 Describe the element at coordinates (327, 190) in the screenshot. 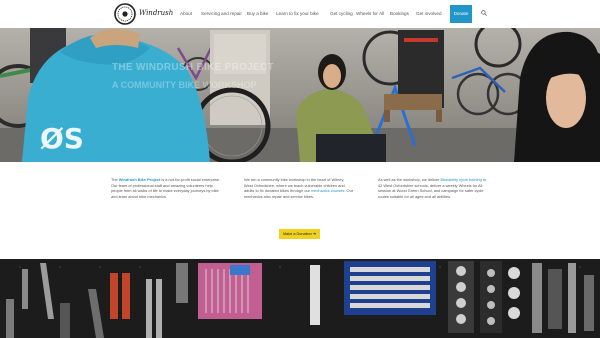

I see `mechanics-courses-link: mechanics courses` at that location.